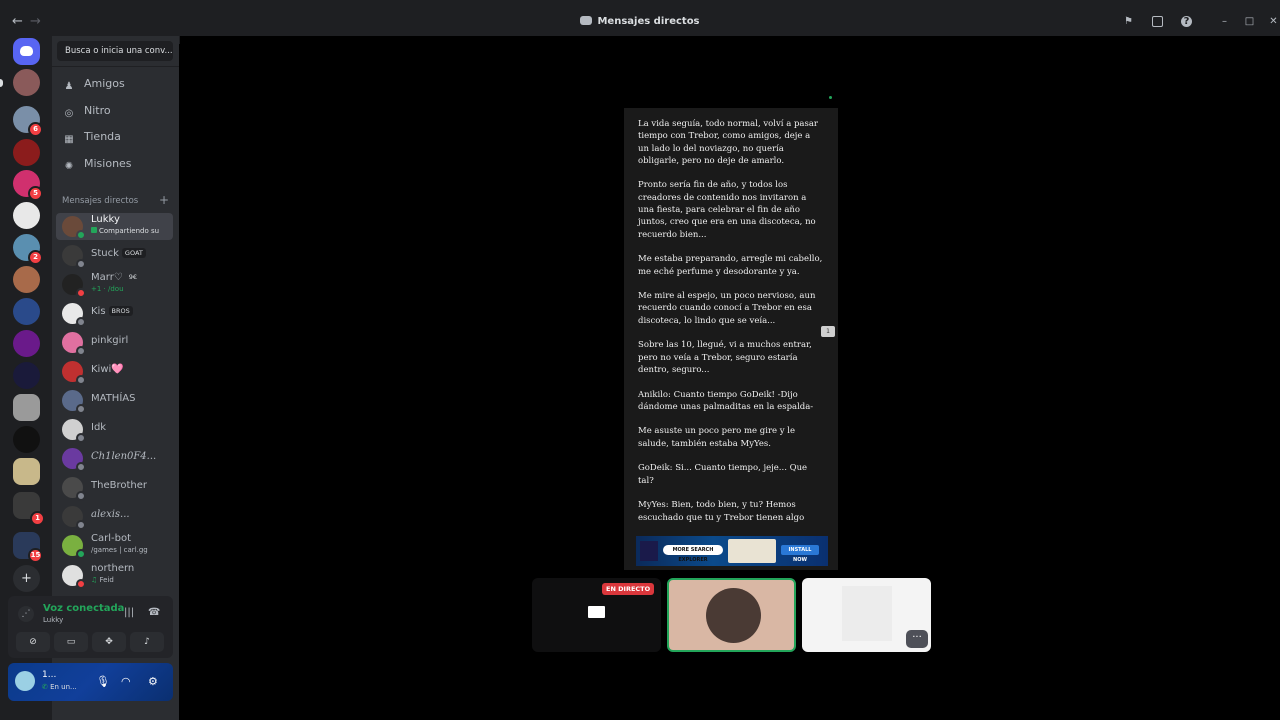 The height and width of the screenshot is (720, 1280). I want to click on dm-item: Stuck GOAT, so click(114, 255).